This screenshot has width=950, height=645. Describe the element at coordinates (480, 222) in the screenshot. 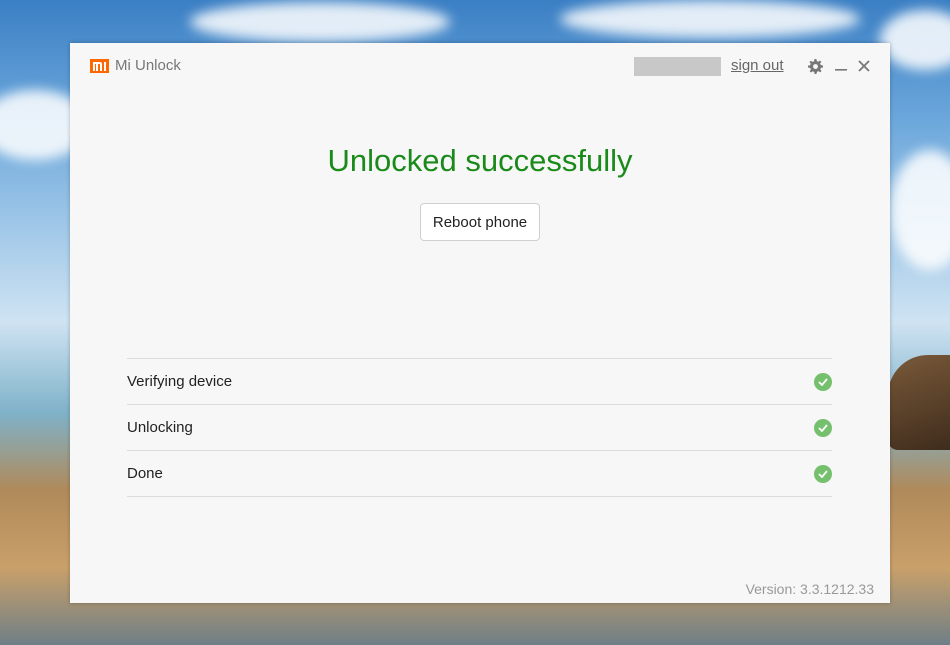

I see `reboot-phone-button: Reboot phone` at that location.